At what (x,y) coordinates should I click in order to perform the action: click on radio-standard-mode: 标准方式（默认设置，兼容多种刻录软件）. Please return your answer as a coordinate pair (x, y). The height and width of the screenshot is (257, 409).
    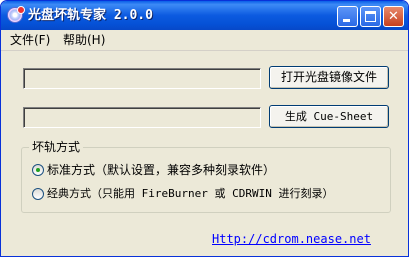
    Looking at the image, I should click on (153, 170).